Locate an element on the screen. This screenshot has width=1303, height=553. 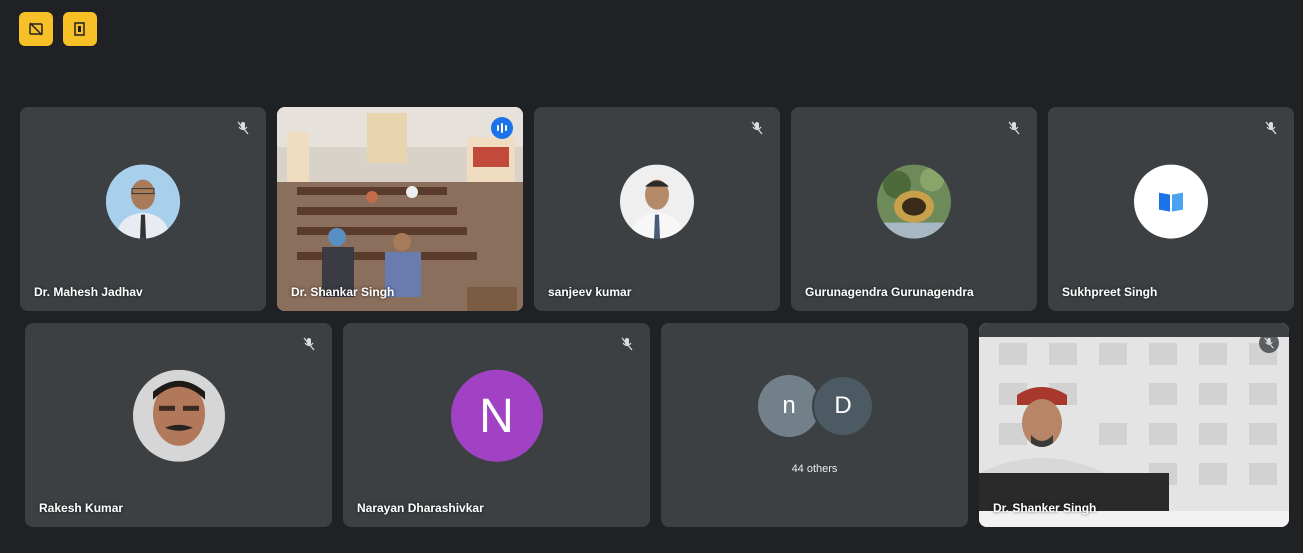
avatar-letter: D is located at coordinates (843, 406).